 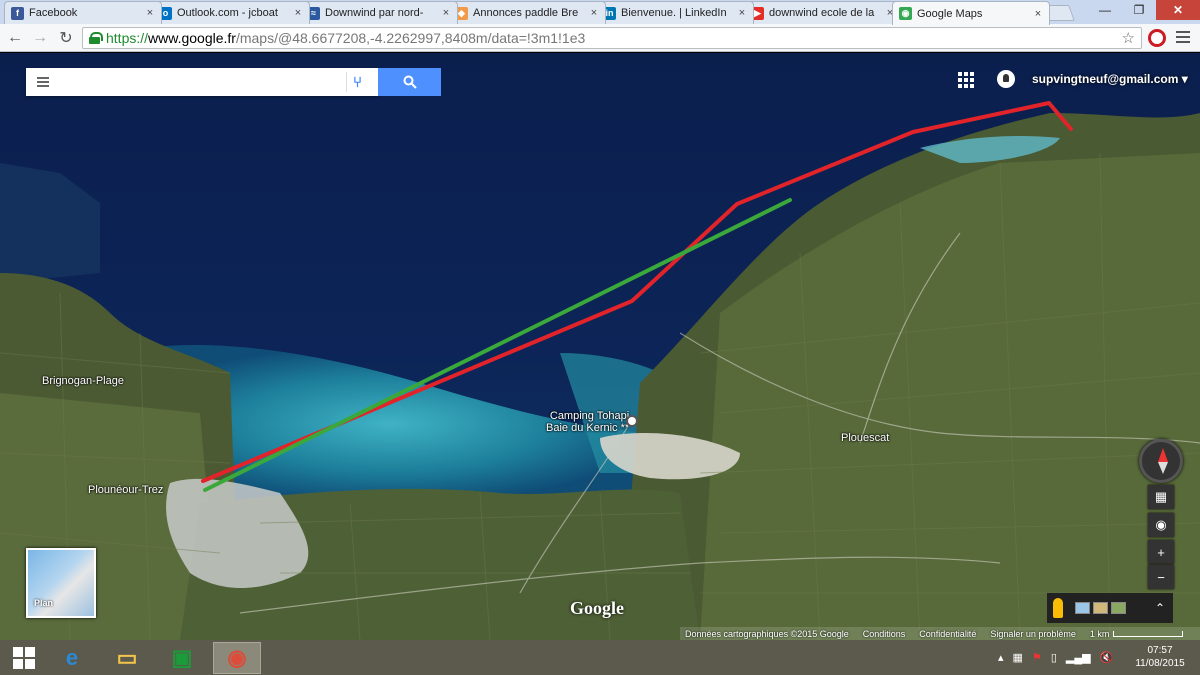 I want to click on show-hidden-icons-icon: ▴, so click(x=1001, y=657).